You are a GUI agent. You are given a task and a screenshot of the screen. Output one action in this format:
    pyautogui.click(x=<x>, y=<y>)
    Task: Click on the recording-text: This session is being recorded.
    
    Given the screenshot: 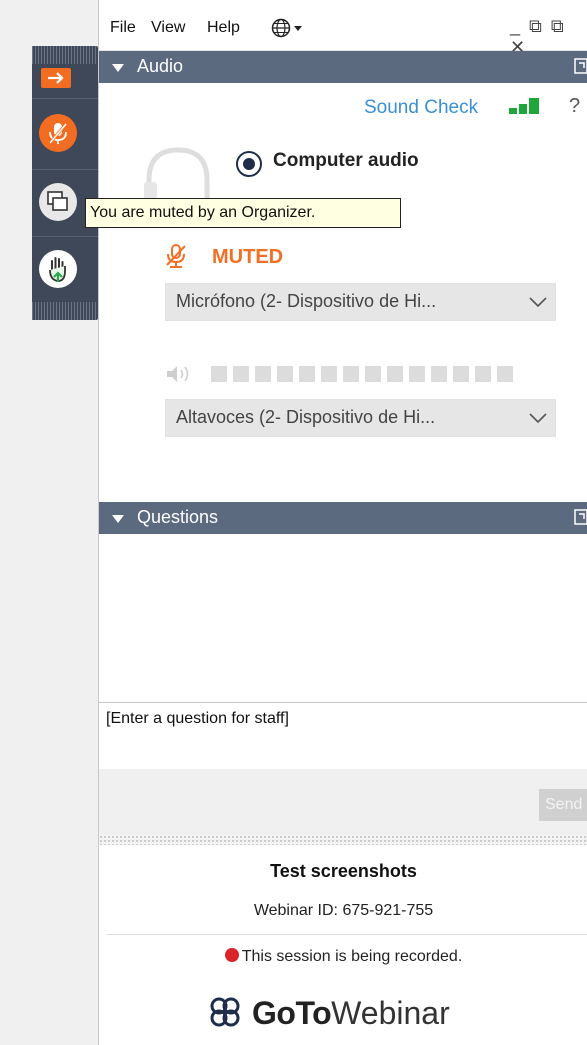 What is the action you would take?
    pyautogui.click(x=352, y=956)
    